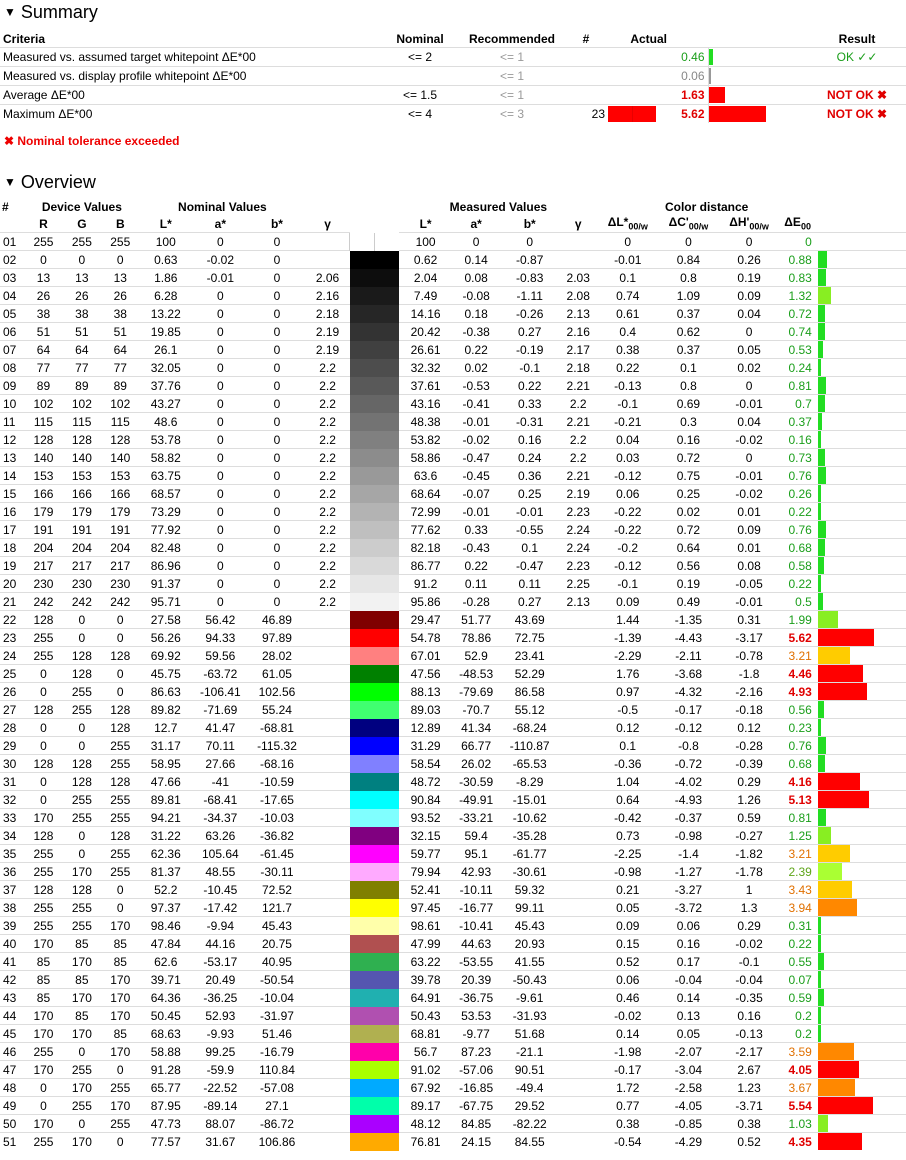 The height and width of the screenshot is (1160, 906). I want to click on device-b-cell: 0, so click(120, 1069).